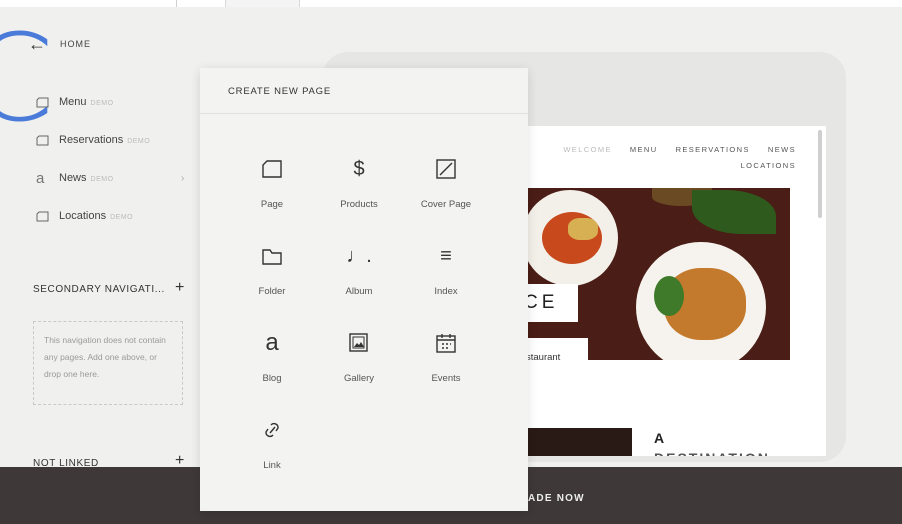  What do you see at coordinates (272, 185) in the screenshot?
I see `tile-page: Page` at bounding box center [272, 185].